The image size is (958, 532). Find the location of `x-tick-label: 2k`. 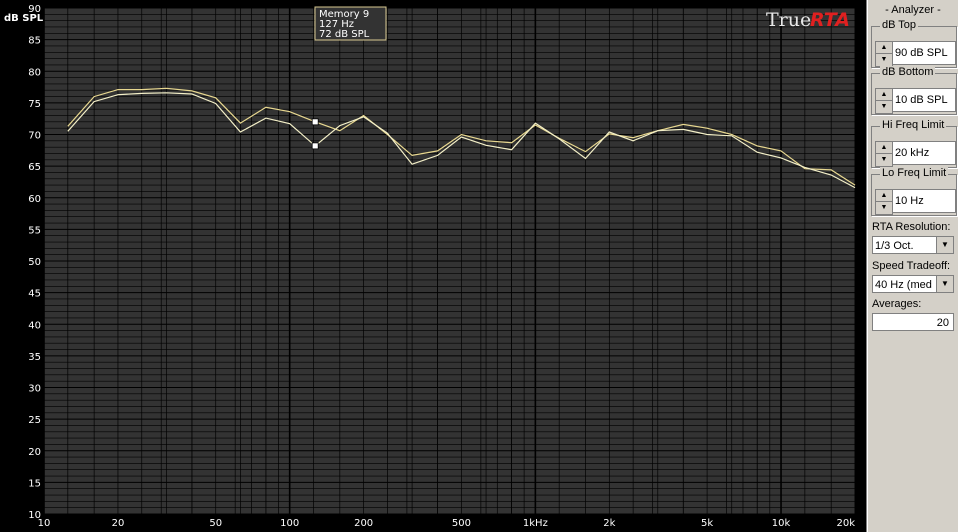

x-tick-label: 2k is located at coordinates (609, 523).